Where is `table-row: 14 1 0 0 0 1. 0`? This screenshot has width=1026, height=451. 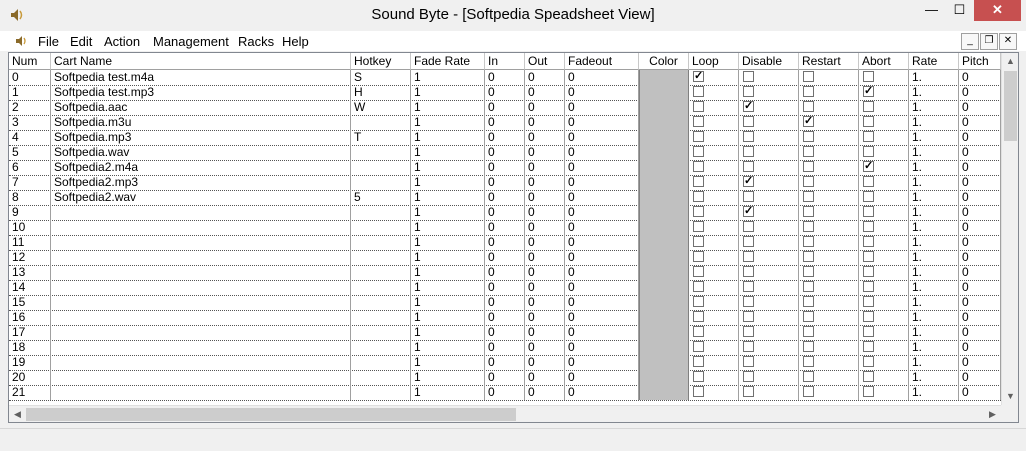 table-row: 14 1 0 0 0 1. 0 is located at coordinates (505, 288).